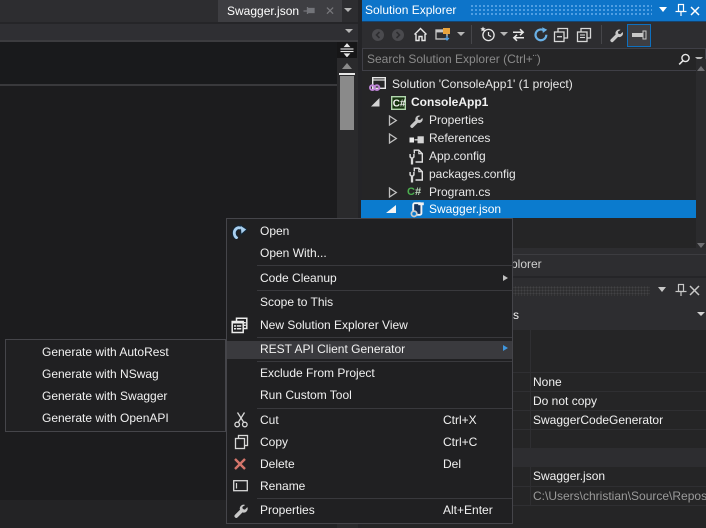 Image resolution: width=706 pixels, height=528 pixels. What do you see at coordinates (399, 104) in the screenshot?
I see `svg-text: C#` at bounding box center [399, 104].